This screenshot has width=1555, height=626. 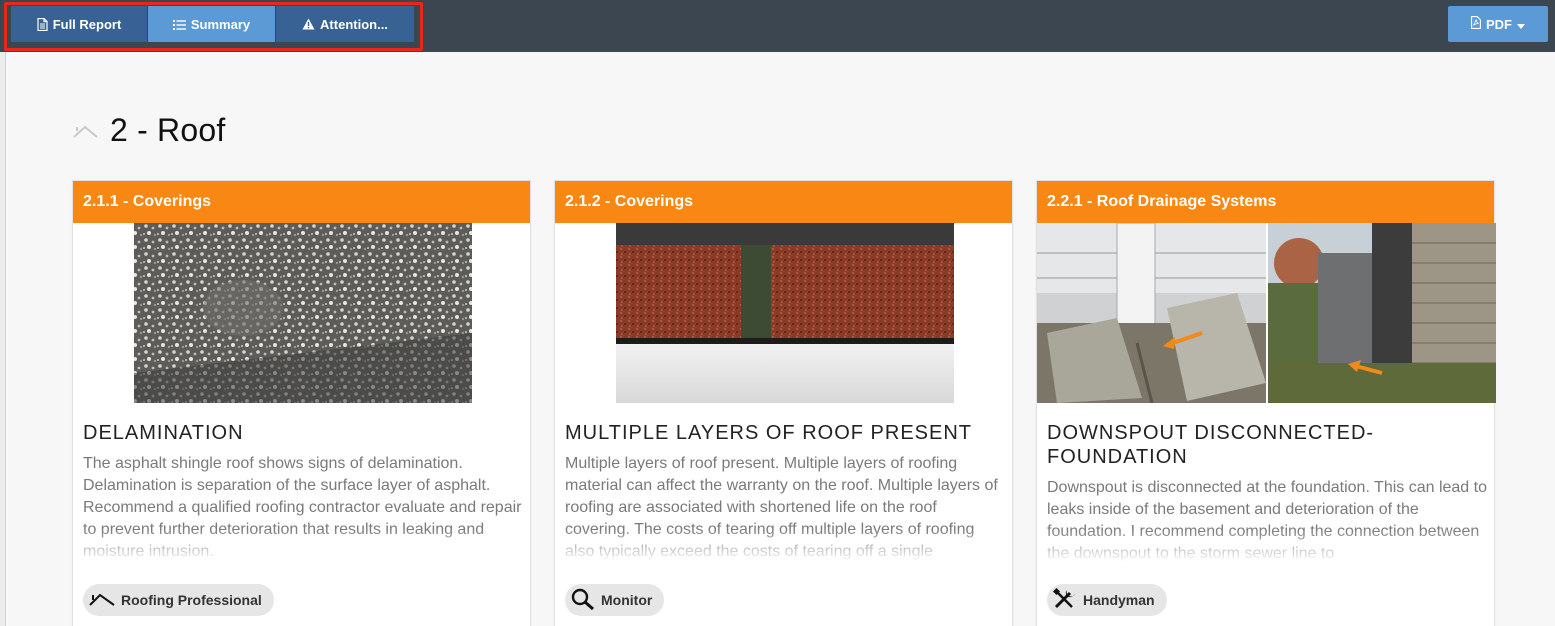 I want to click on category-badge: Handyman, so click(x=1107, y=600).